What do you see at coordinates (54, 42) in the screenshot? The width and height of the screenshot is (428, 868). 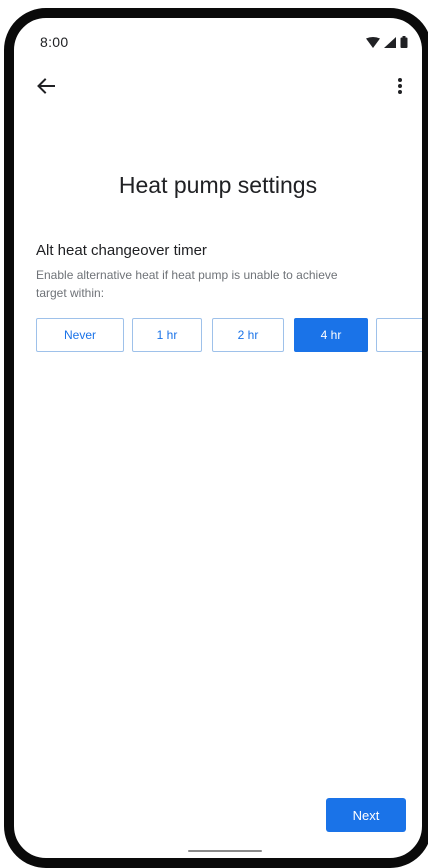 I see `status-time: 8:00` at bounding box center [54, 42].